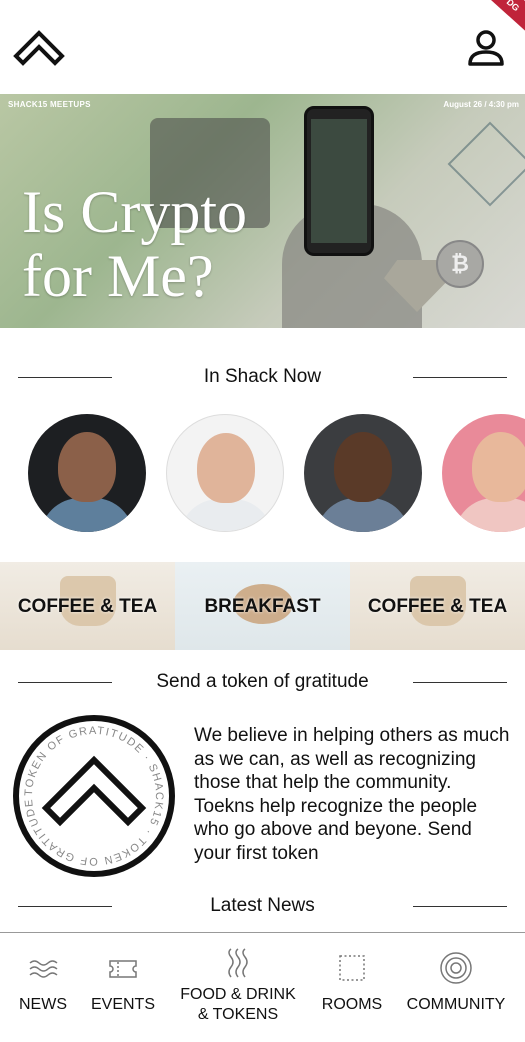  What do you see at coordinates (486, 164) in the screenshot?
I see `hero-collage-crystal` at bounding box center [486, 164].